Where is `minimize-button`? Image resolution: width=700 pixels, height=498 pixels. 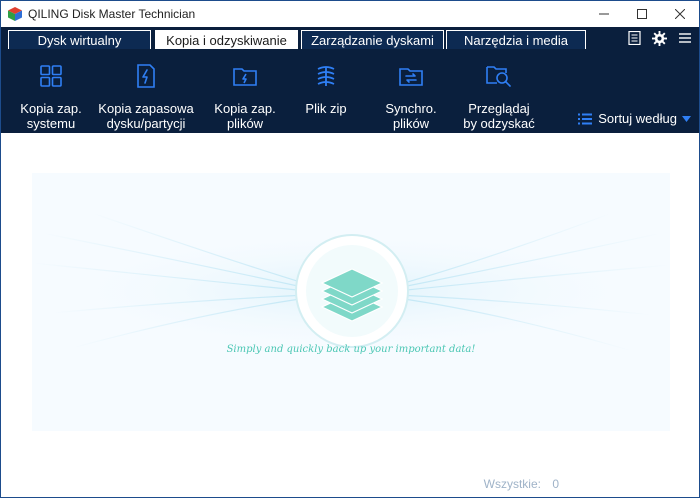 minimize-button is located at coordinates (604, 14).